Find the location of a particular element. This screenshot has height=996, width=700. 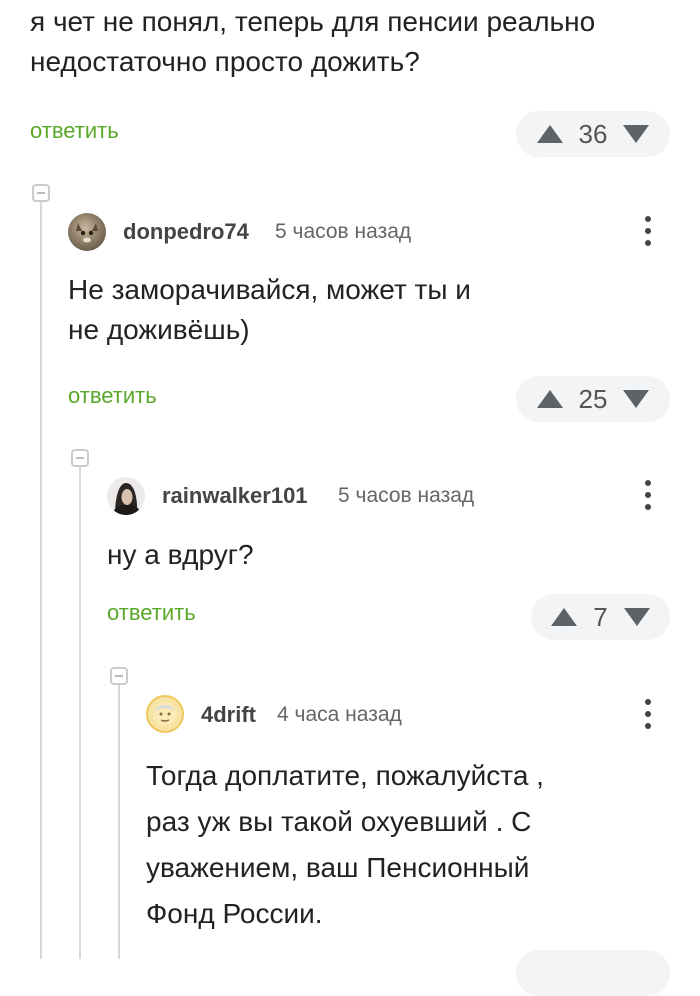

vote-box: 25 is located at coordinates (593, 399).